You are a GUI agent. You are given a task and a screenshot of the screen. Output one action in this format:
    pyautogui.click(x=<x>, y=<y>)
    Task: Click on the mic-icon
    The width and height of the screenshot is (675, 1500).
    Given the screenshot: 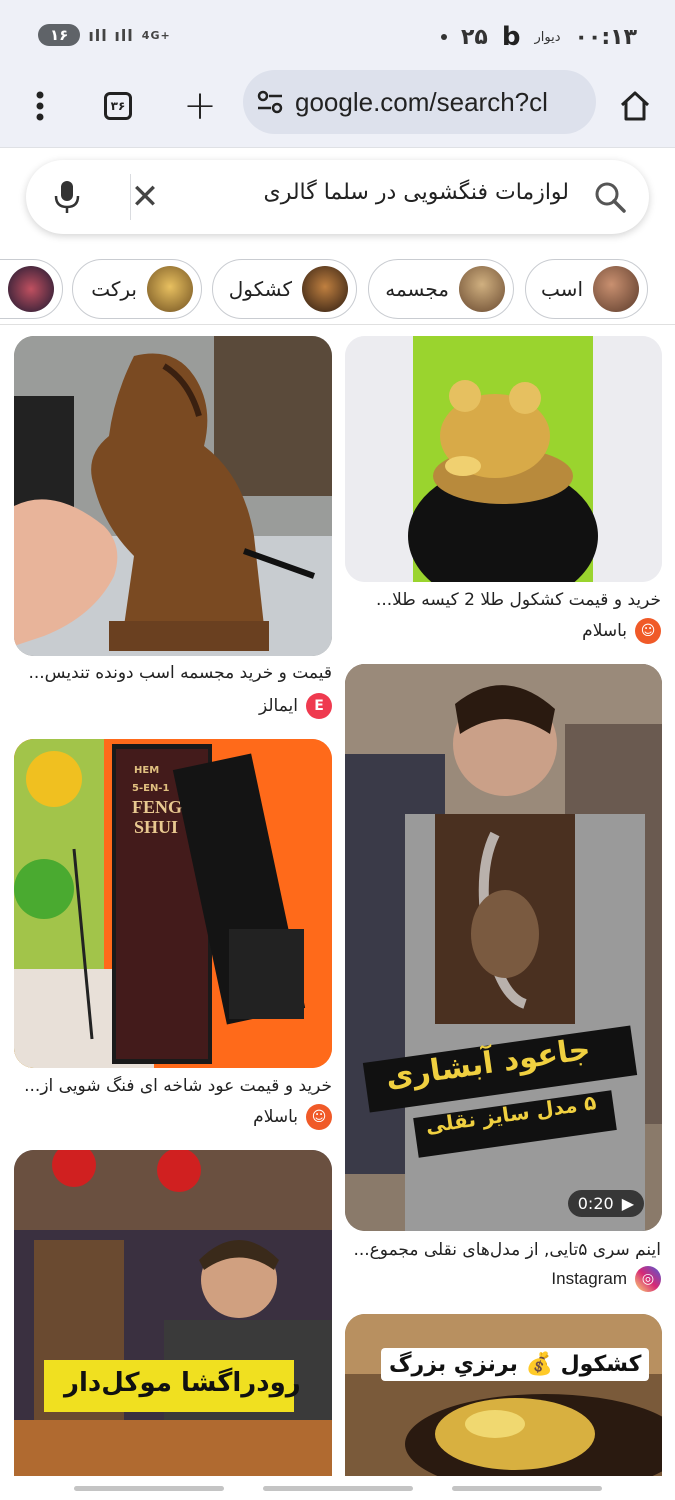 What is the action you would take?
    pyautogui.click(x=67, y=197)
    